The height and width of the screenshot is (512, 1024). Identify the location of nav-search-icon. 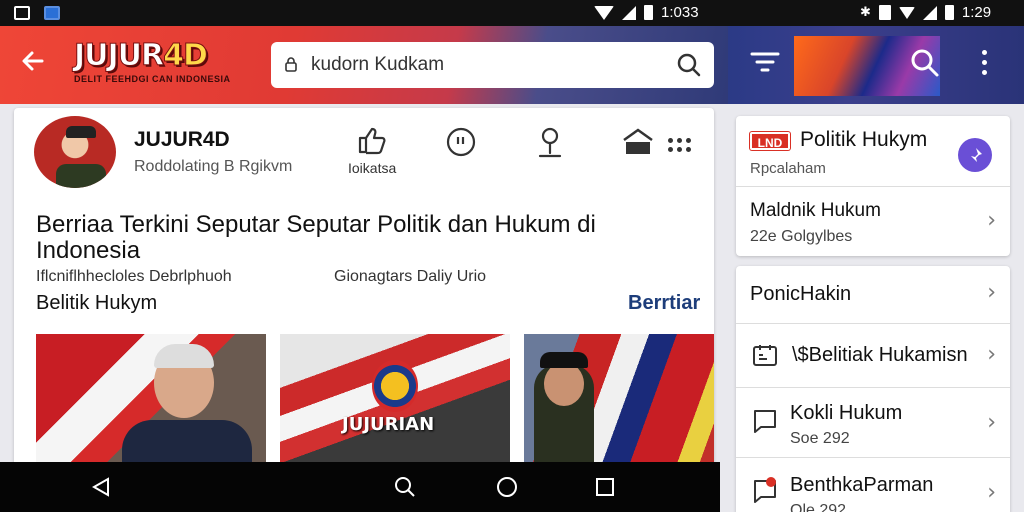
(405, 487).